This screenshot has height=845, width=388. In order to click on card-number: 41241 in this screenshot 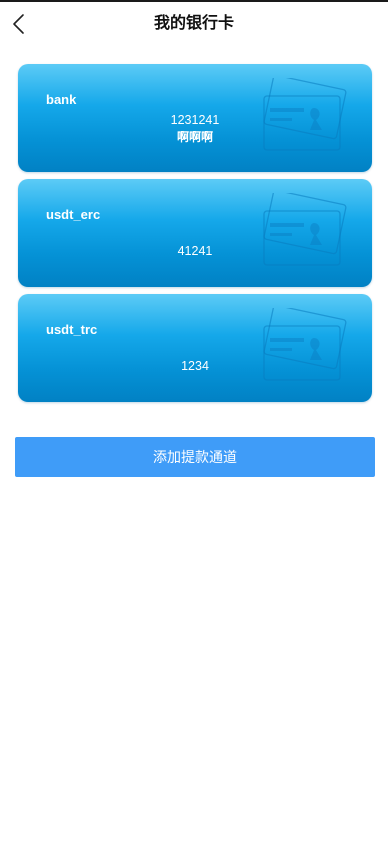, I will do `click(195, 251)`.